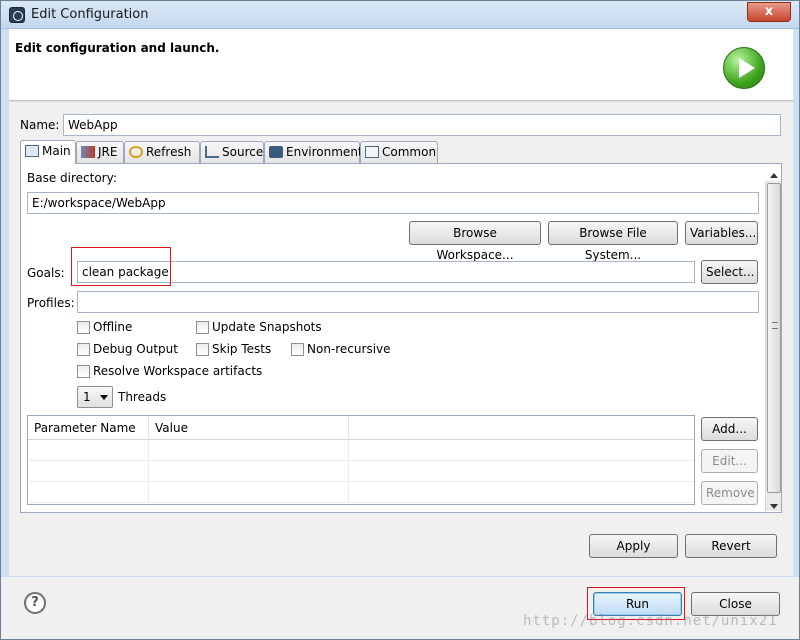 This screenshot has width=800, height=640. Describe the element at coordinates (409, 152) in the screenshot. I see `tab-common-label: Common` at that location.